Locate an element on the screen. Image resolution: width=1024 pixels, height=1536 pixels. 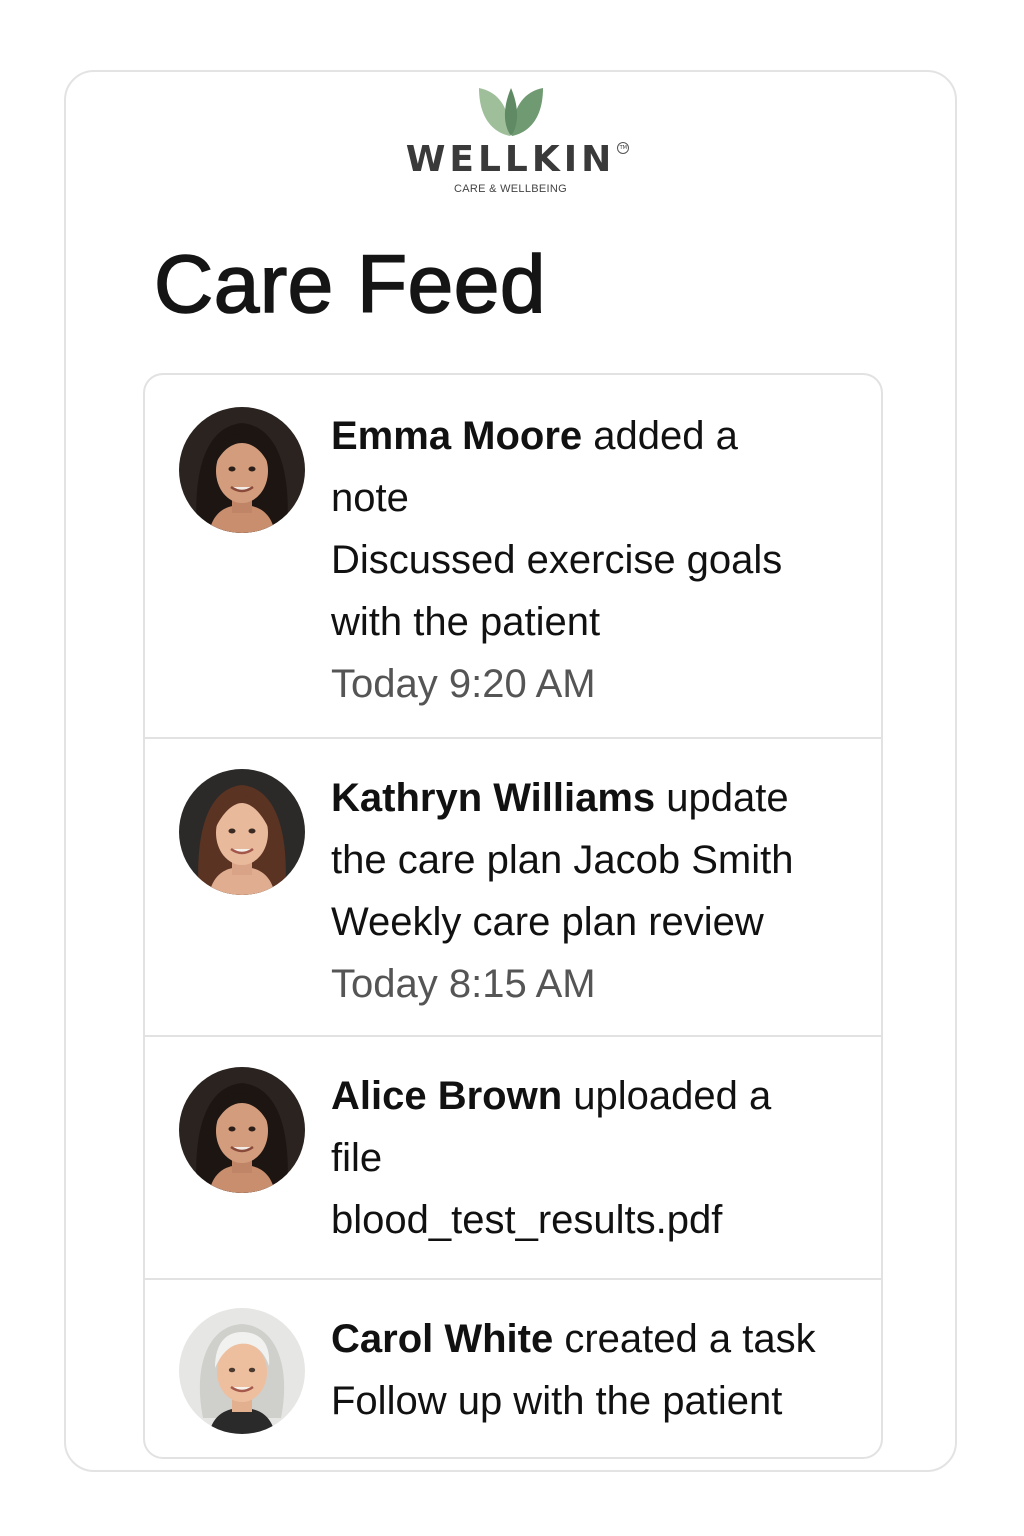
woman-brown-hair-avatar-icon is located at coordinates (242, 832).